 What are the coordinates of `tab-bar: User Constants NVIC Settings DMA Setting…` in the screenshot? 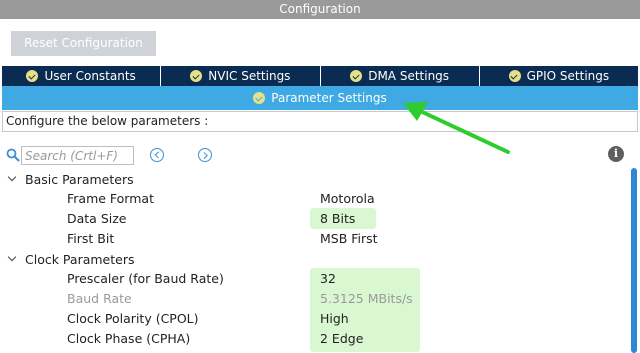 It's located at (320, 76).